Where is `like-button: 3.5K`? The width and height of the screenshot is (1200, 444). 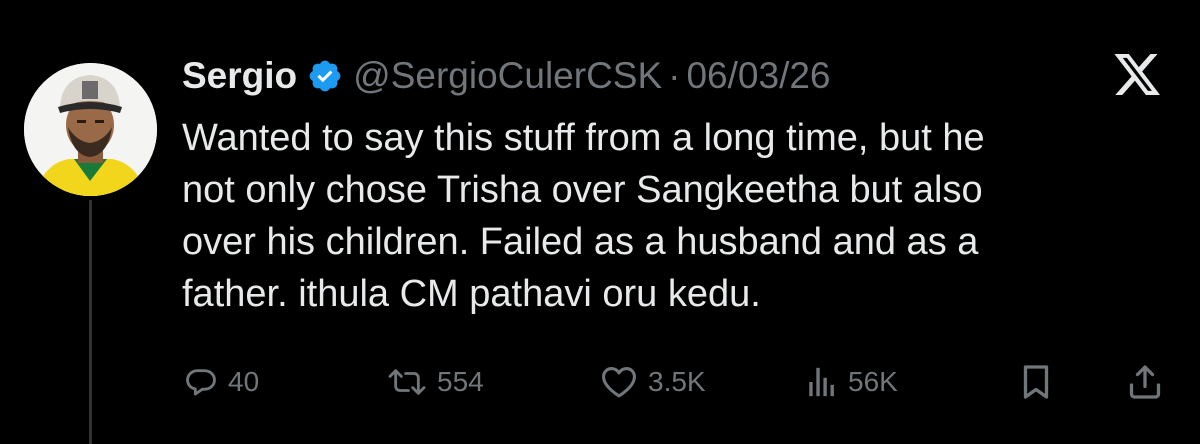
like-button: 3.5K is located at coordinates (653, 382).